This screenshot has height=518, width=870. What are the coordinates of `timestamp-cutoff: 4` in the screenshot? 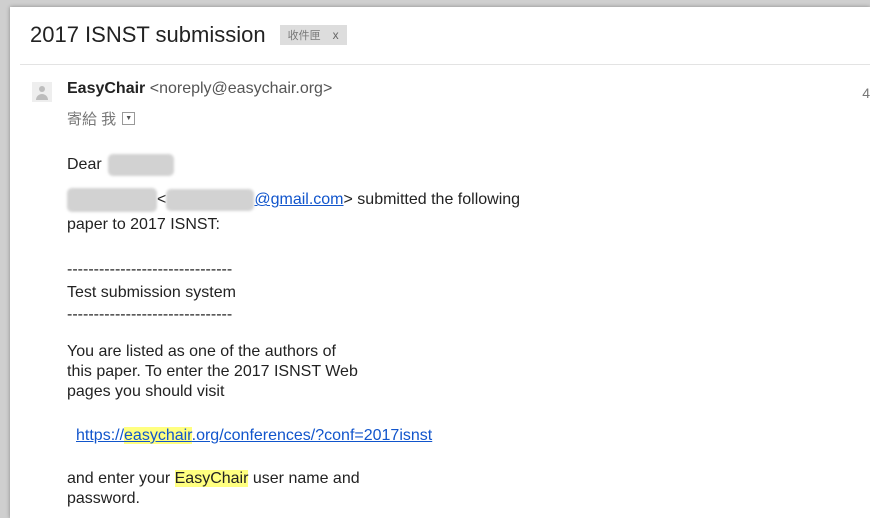 It's located at (866, 93).